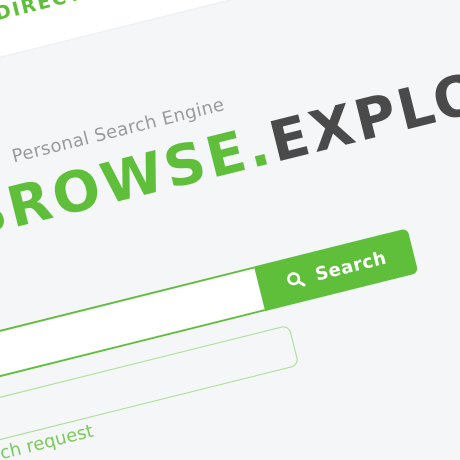  What do you see at coordinates (295, 280) in the screenshot?
I see `search-icon` at bounding box center [295, 280].